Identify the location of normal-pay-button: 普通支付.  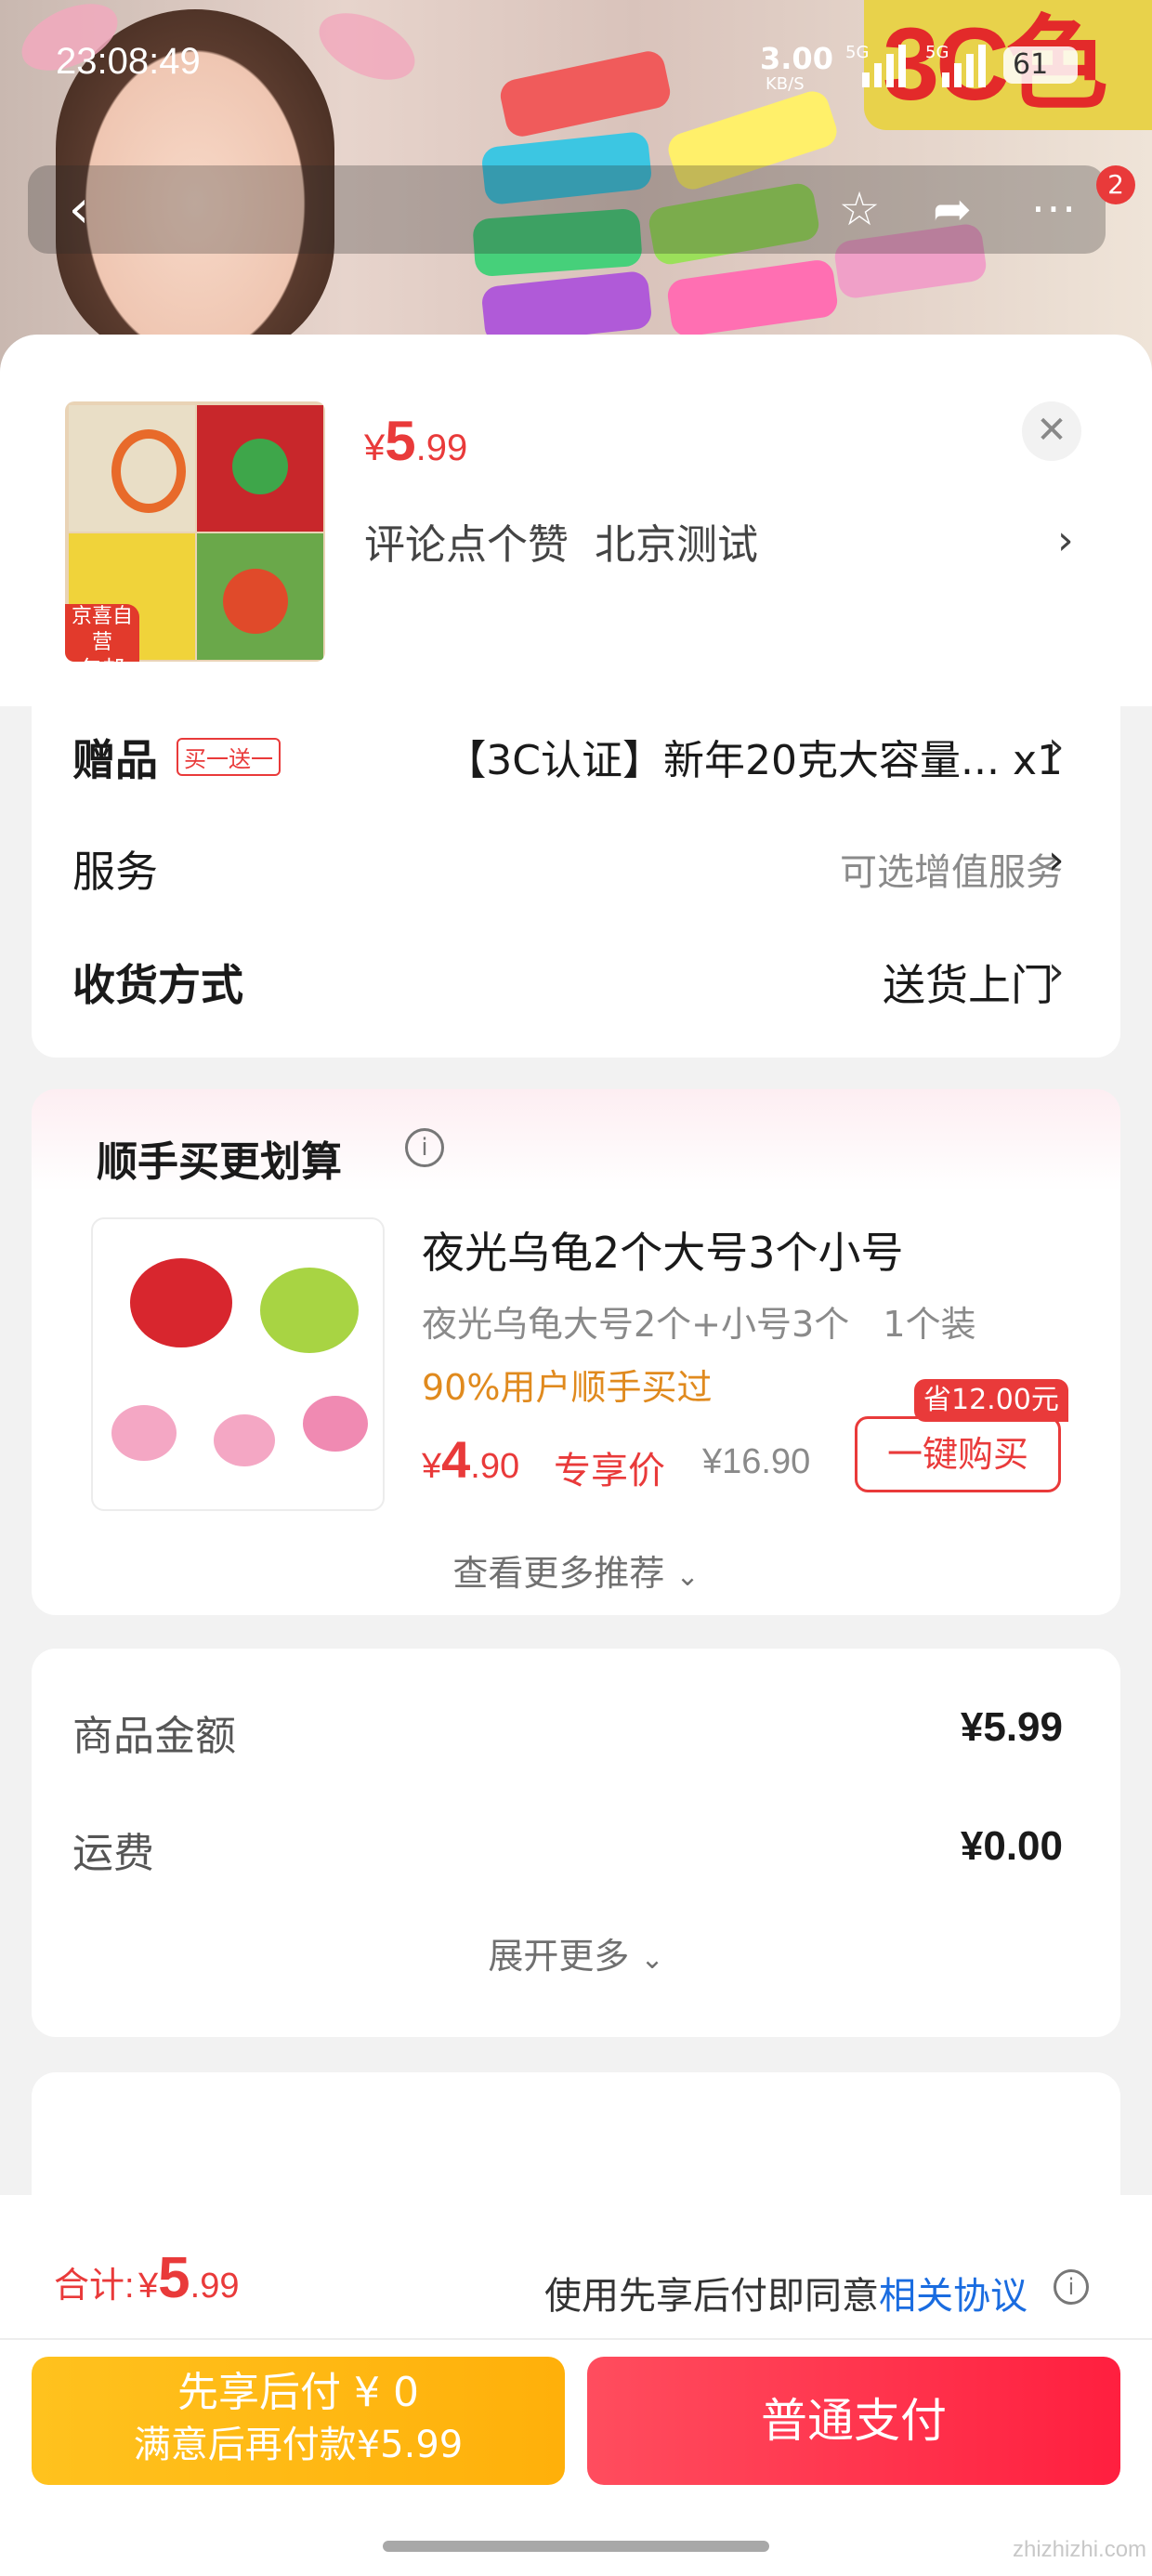
(853, 2421).